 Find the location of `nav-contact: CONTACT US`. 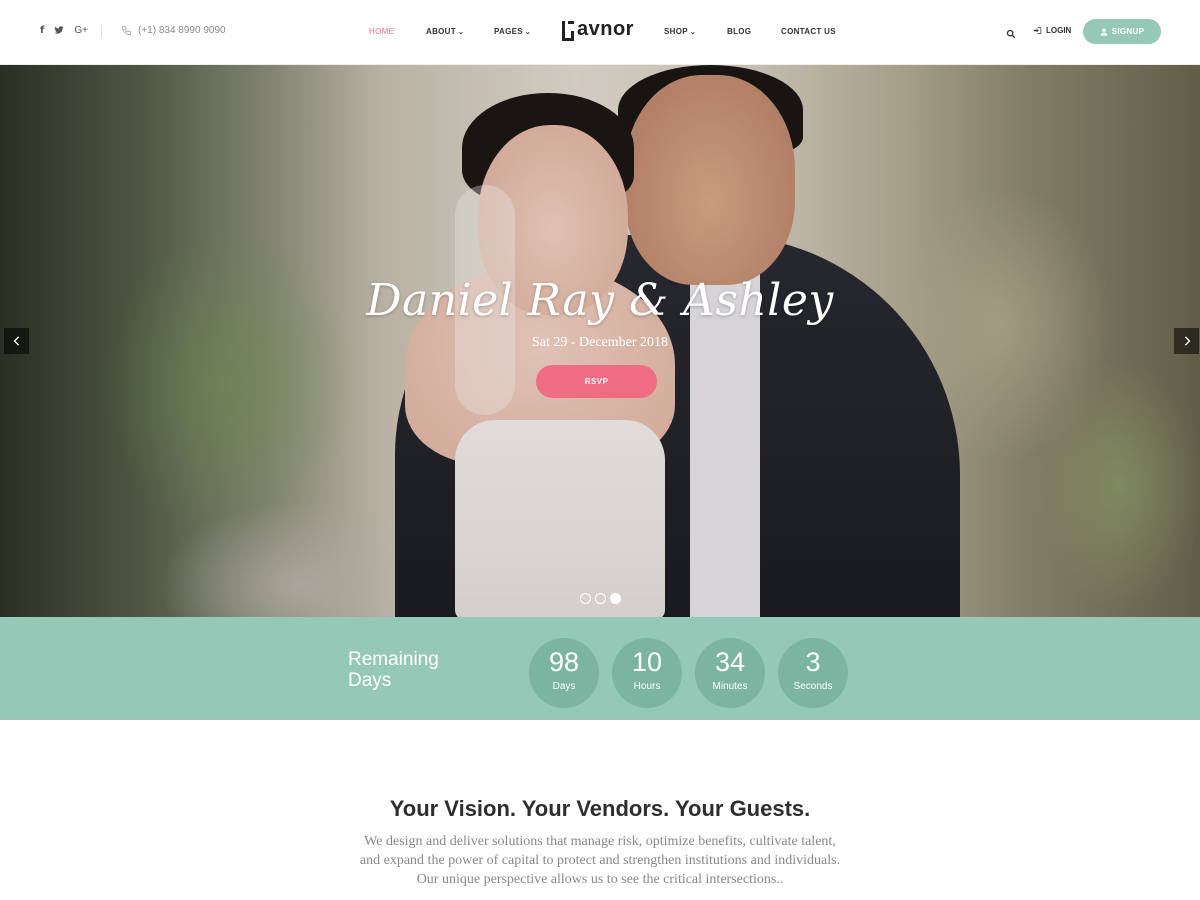

nav-contact: CONTACT US is located at coordinates (808, 31).